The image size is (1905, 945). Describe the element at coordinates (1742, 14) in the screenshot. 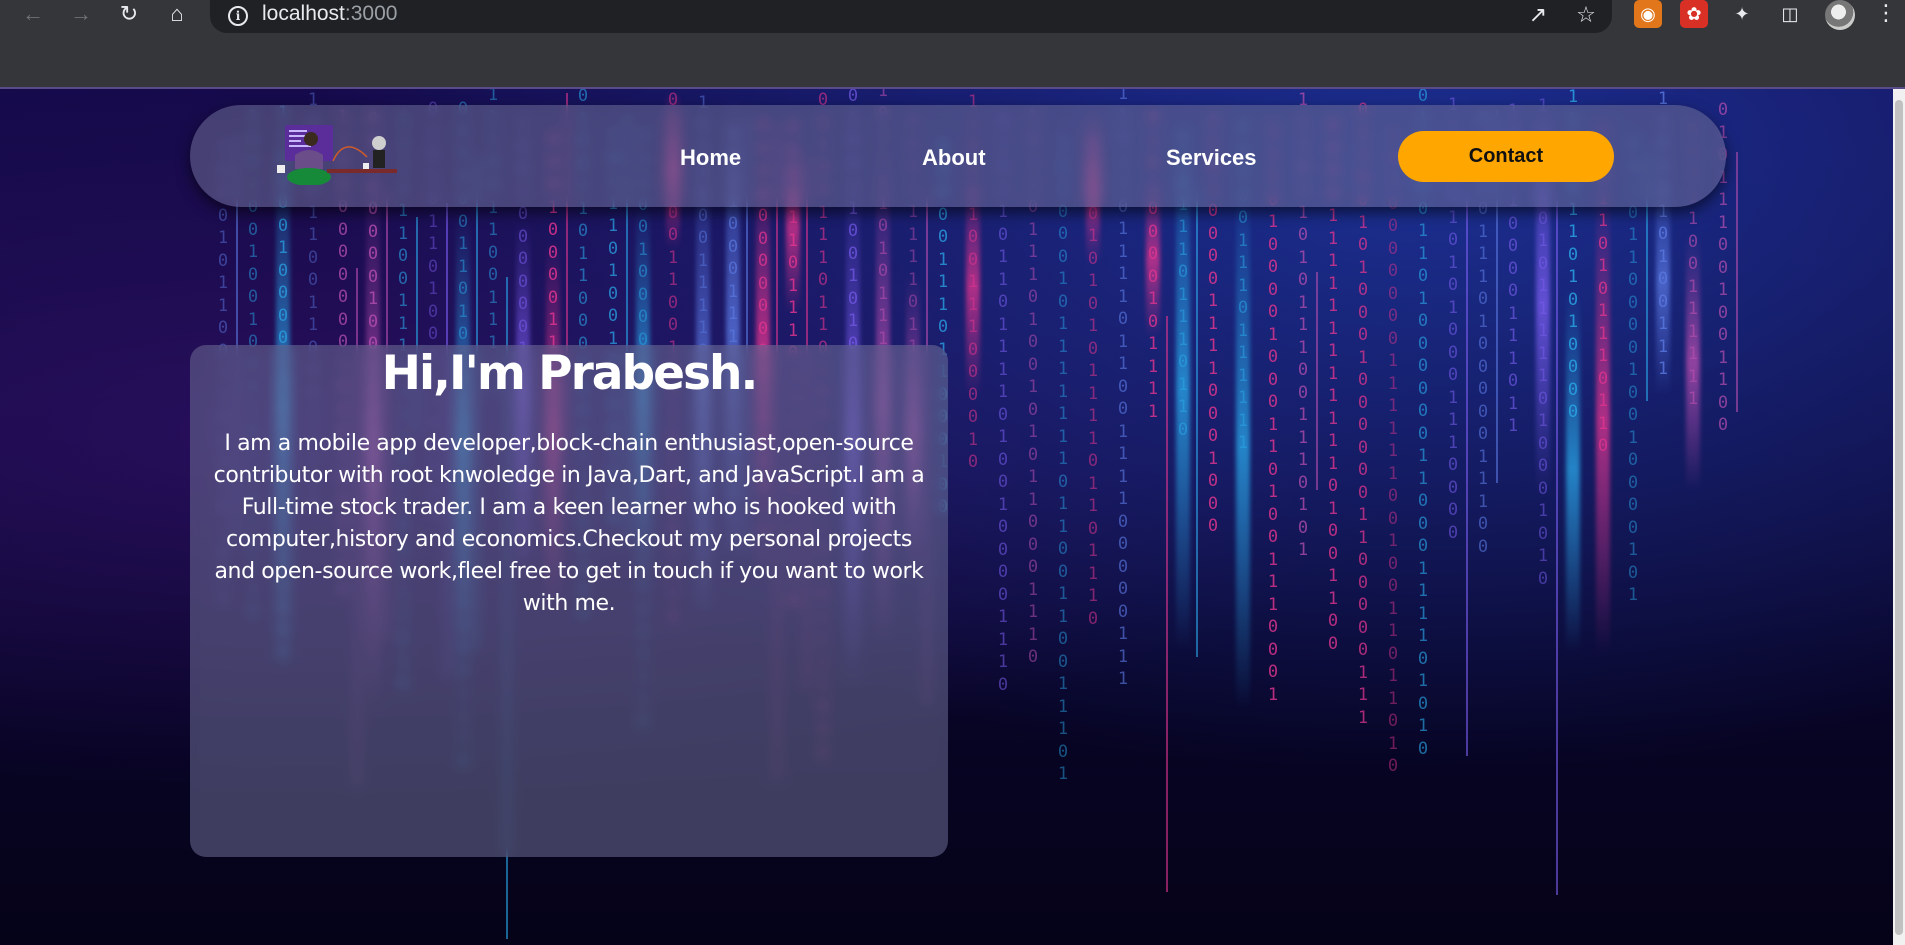

I see `puzzle-icon: ✦` at that location.